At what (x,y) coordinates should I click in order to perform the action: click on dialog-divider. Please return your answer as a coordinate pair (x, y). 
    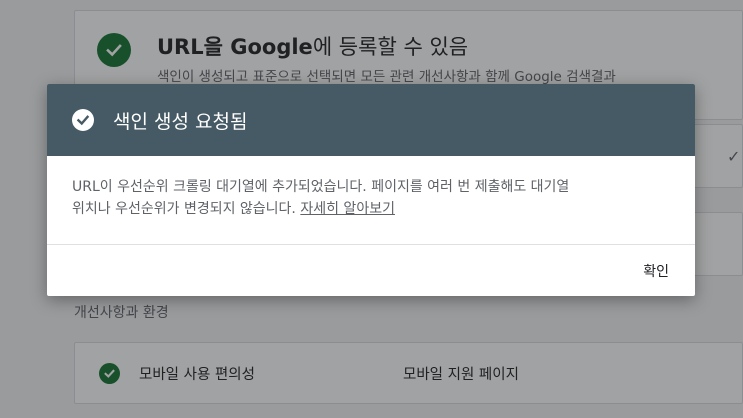
    Looking at the image, I should click on (371, 244).